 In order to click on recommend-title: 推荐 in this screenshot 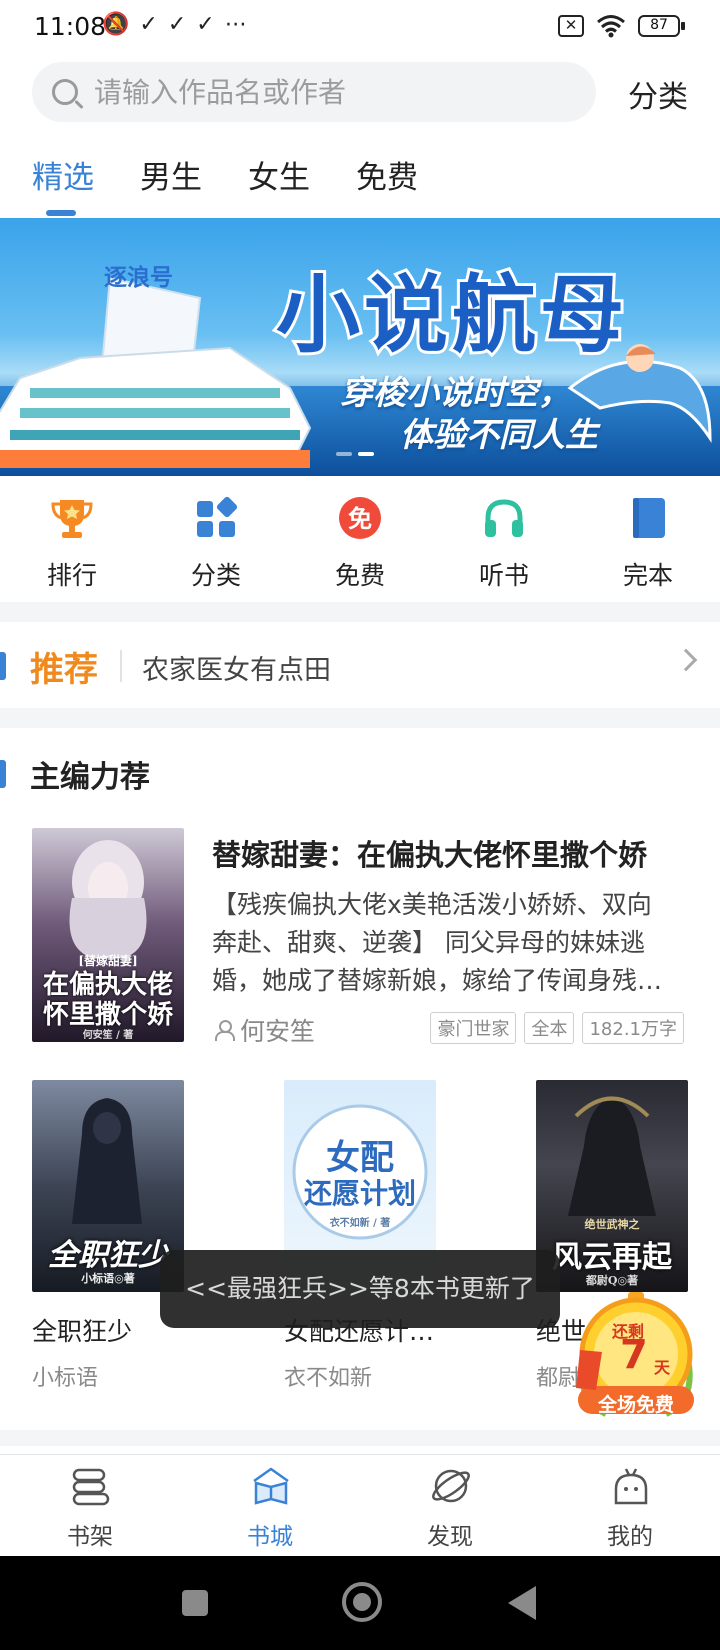, I will do `click(64, 670)`.